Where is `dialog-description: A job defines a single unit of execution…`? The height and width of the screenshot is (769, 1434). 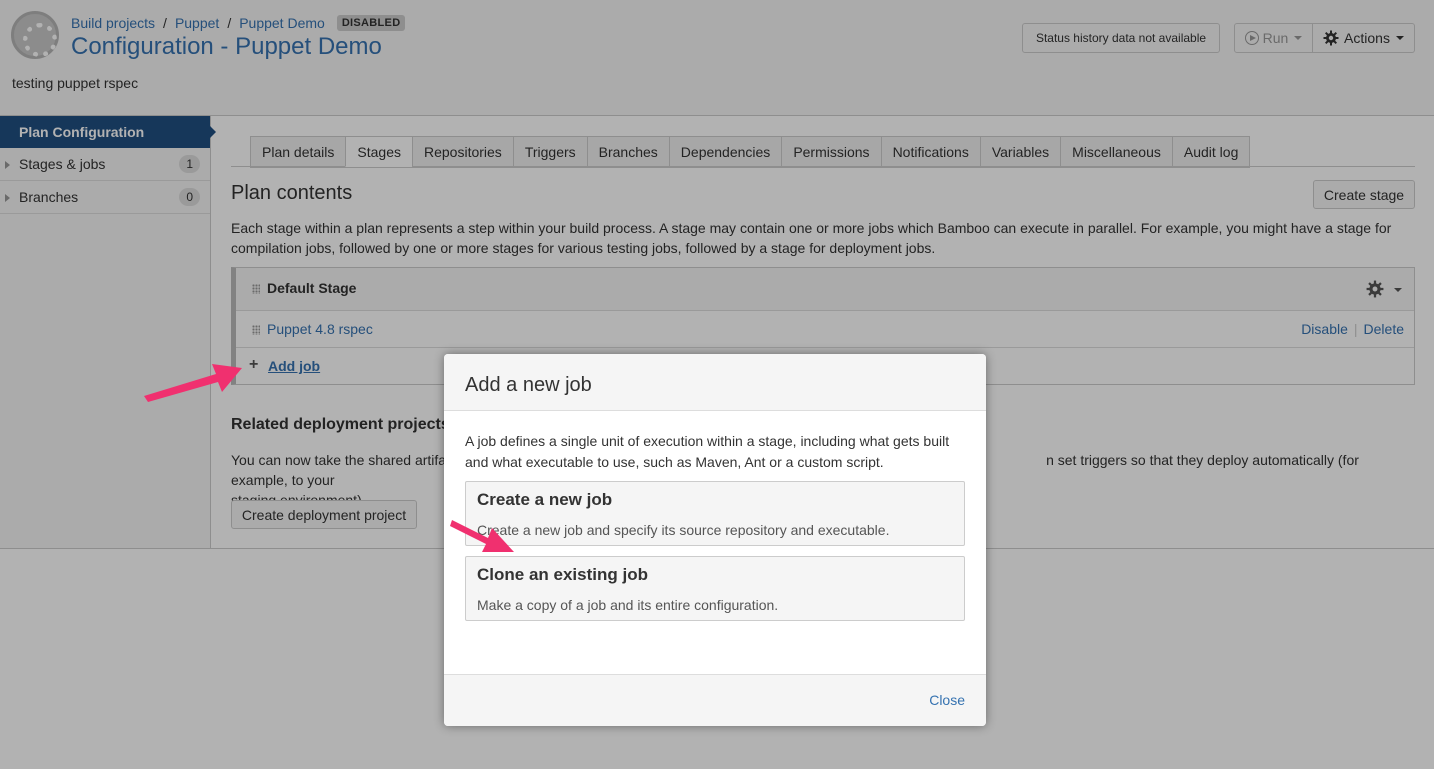
dialog-description: A job defines a single unit of execution… is located at coordinates (707, 451).